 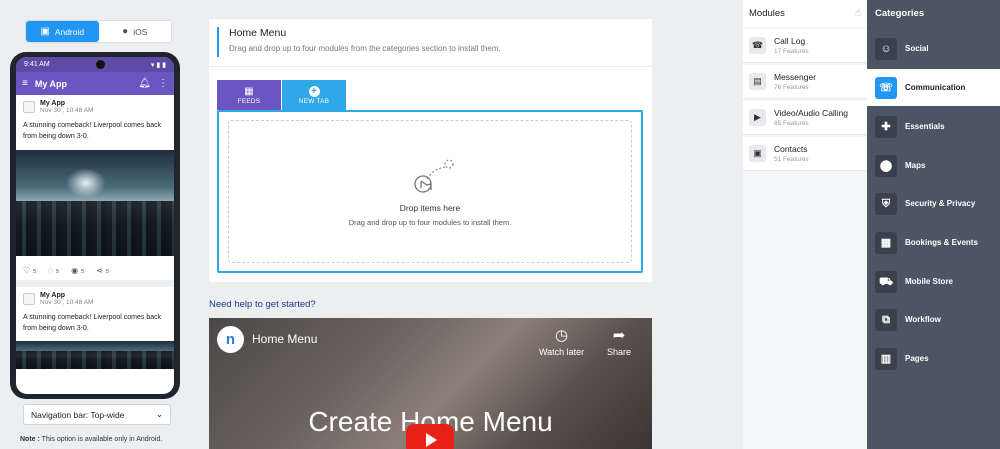 What do you see at coordinates (791, 87) in the screenshot?
I see `module-features: 76 Features` at bounding box center [791, 87].